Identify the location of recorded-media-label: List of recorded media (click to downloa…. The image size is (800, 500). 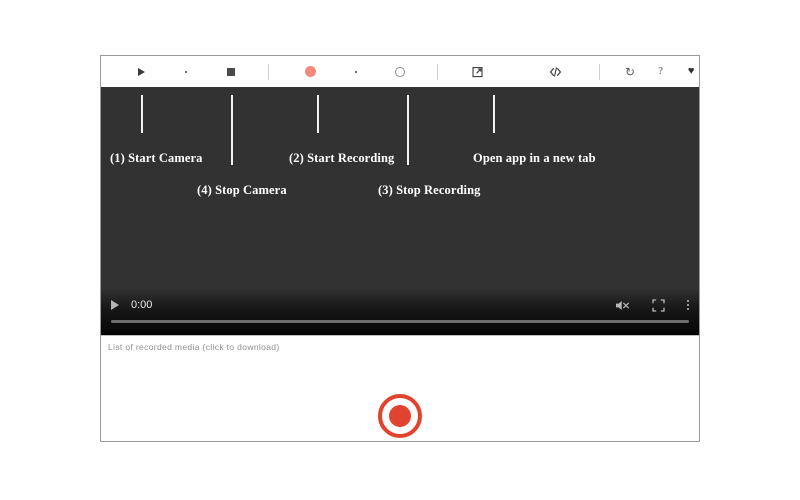
(194, 347).